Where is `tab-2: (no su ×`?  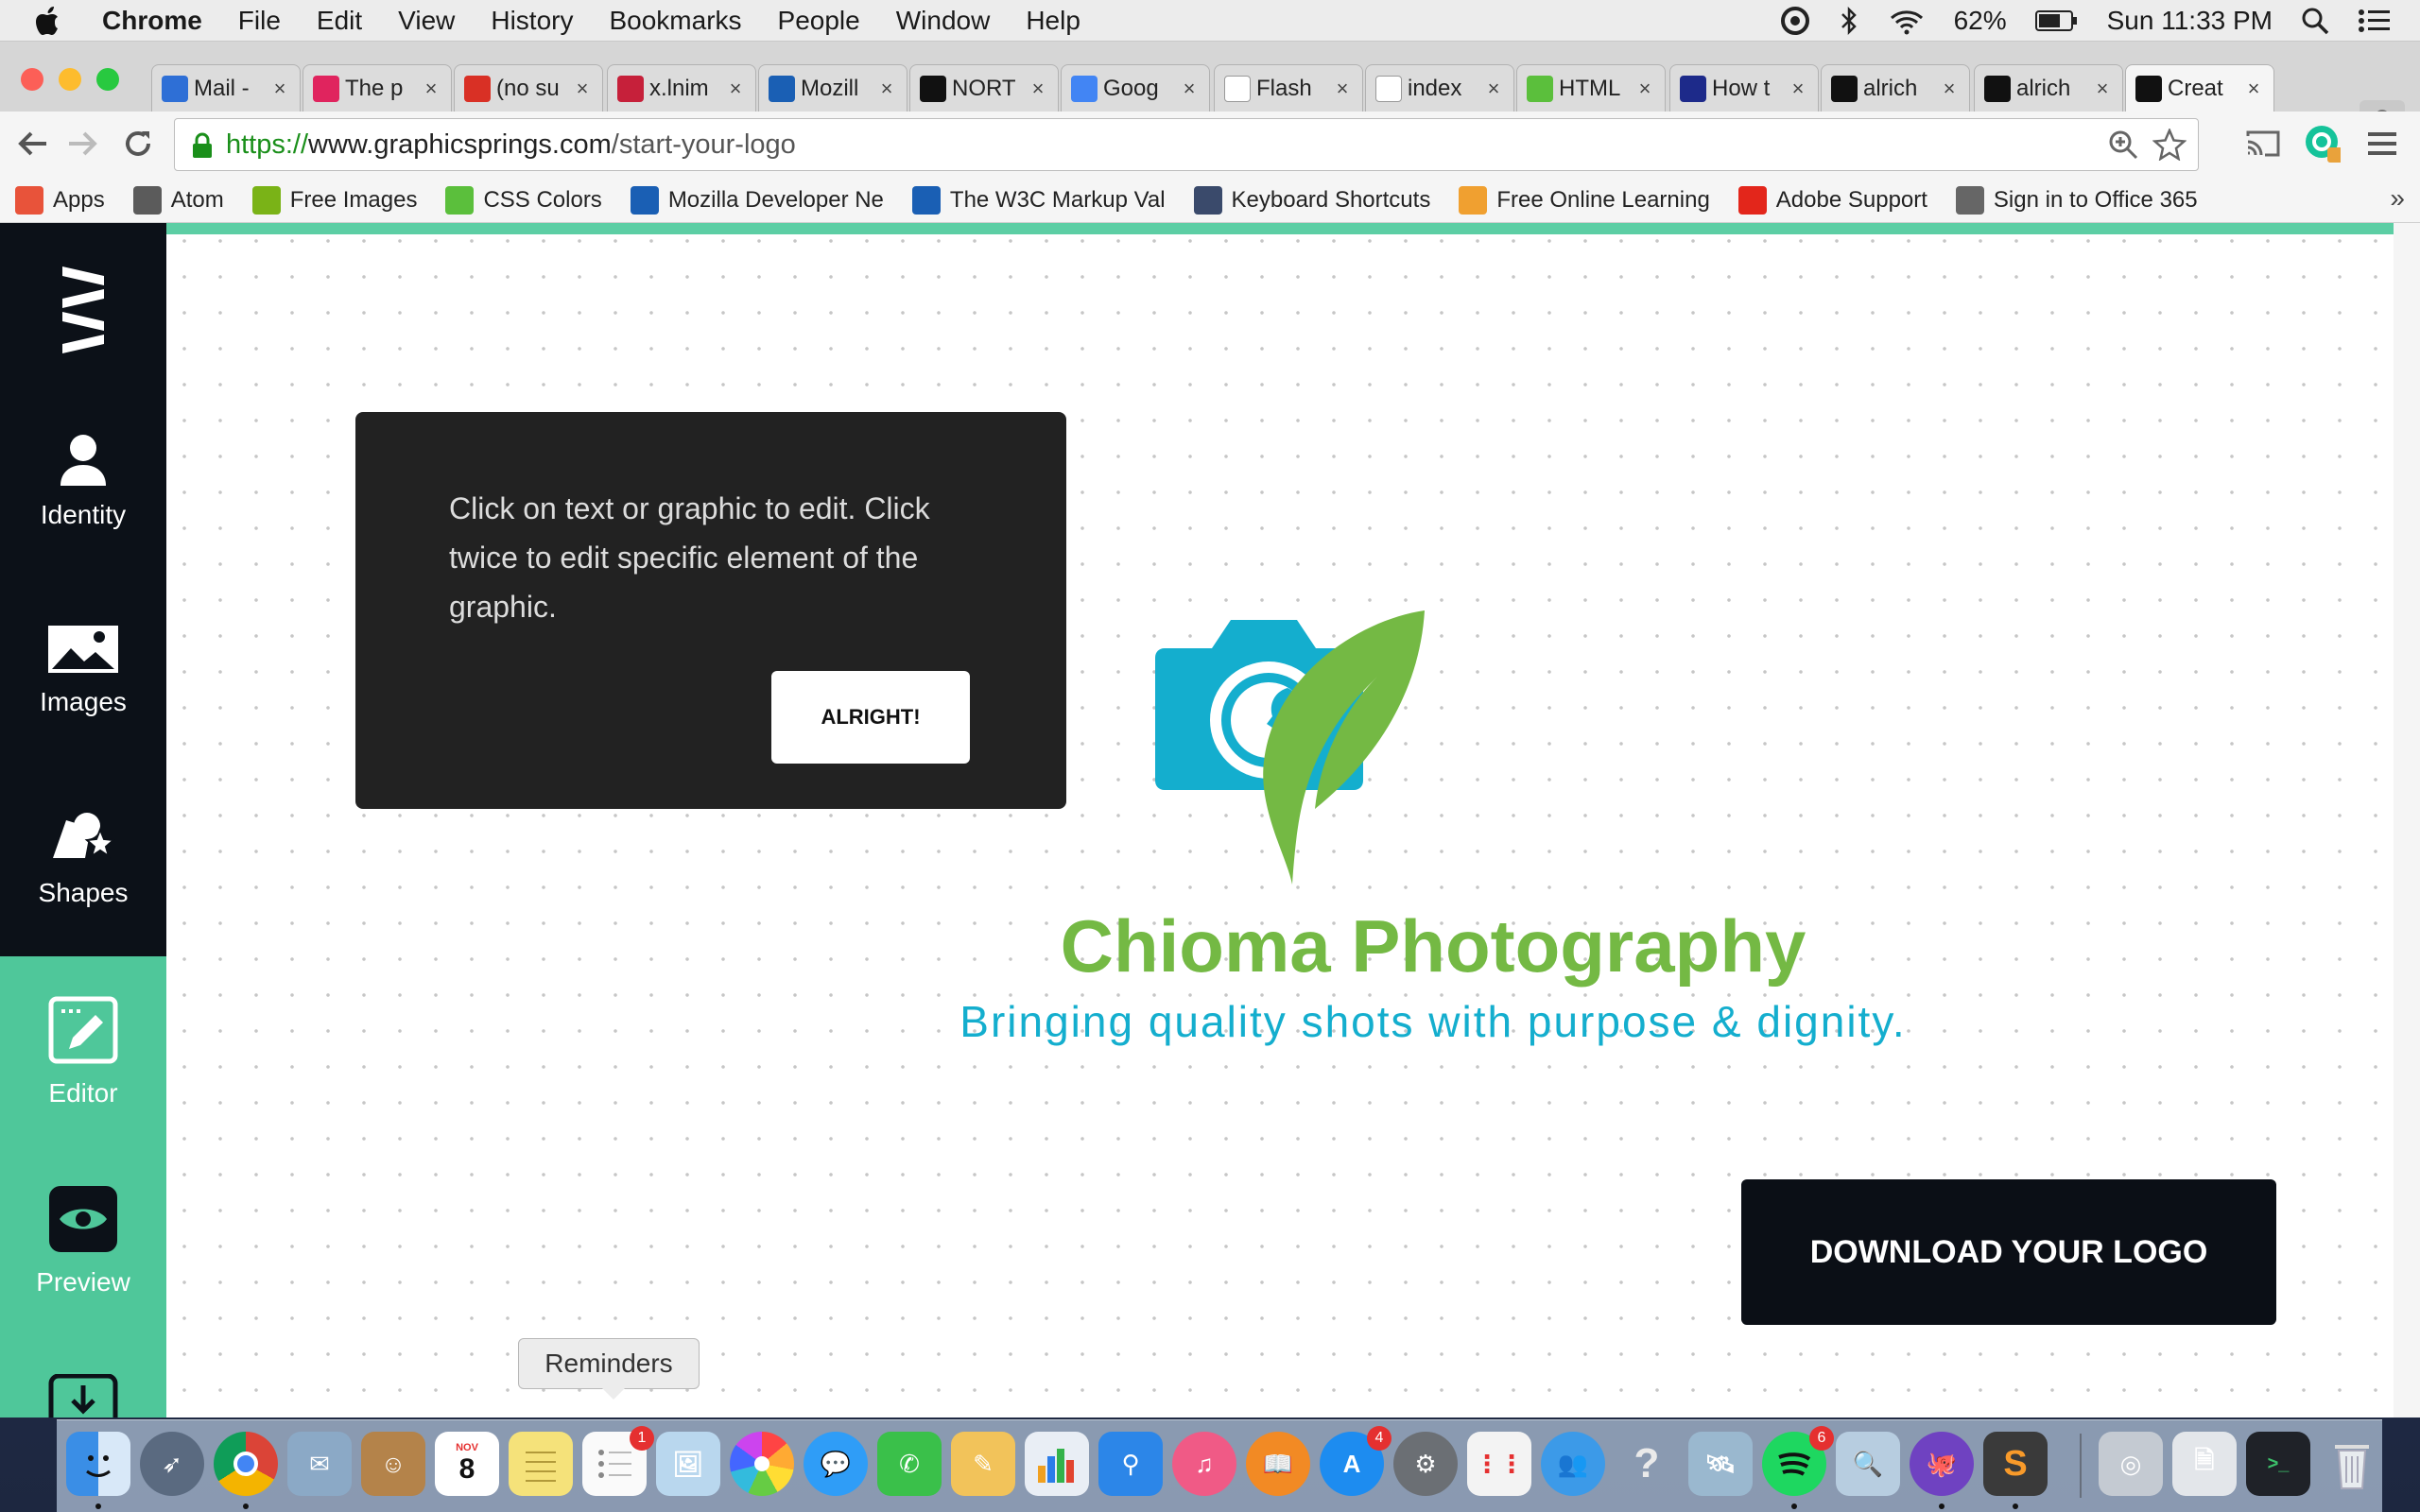 tab-2: (no su × is located at coordinates (528, 88).